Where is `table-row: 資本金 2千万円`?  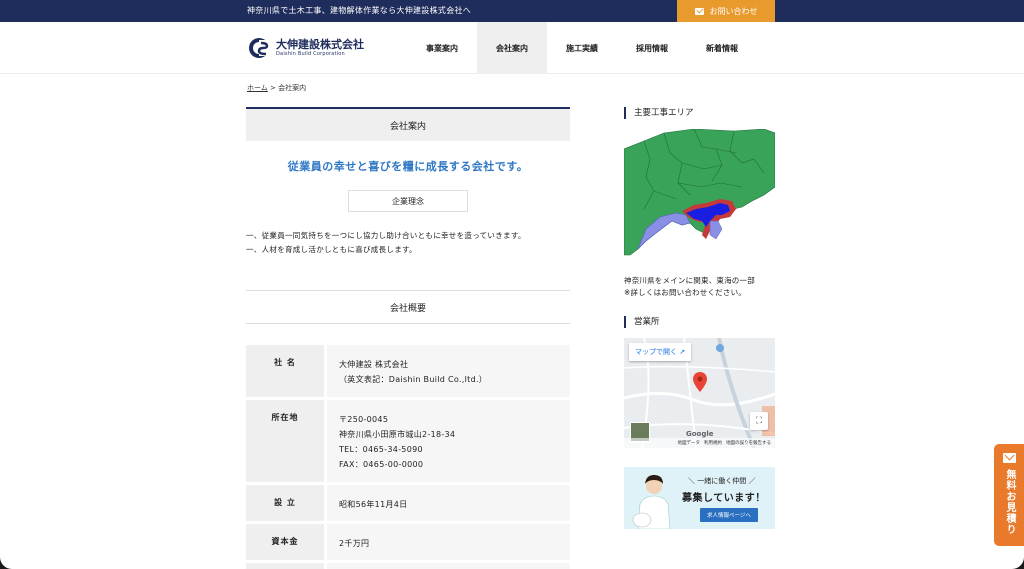 table-row: 資本金 2千万円 is located at coordinates (408, 542).